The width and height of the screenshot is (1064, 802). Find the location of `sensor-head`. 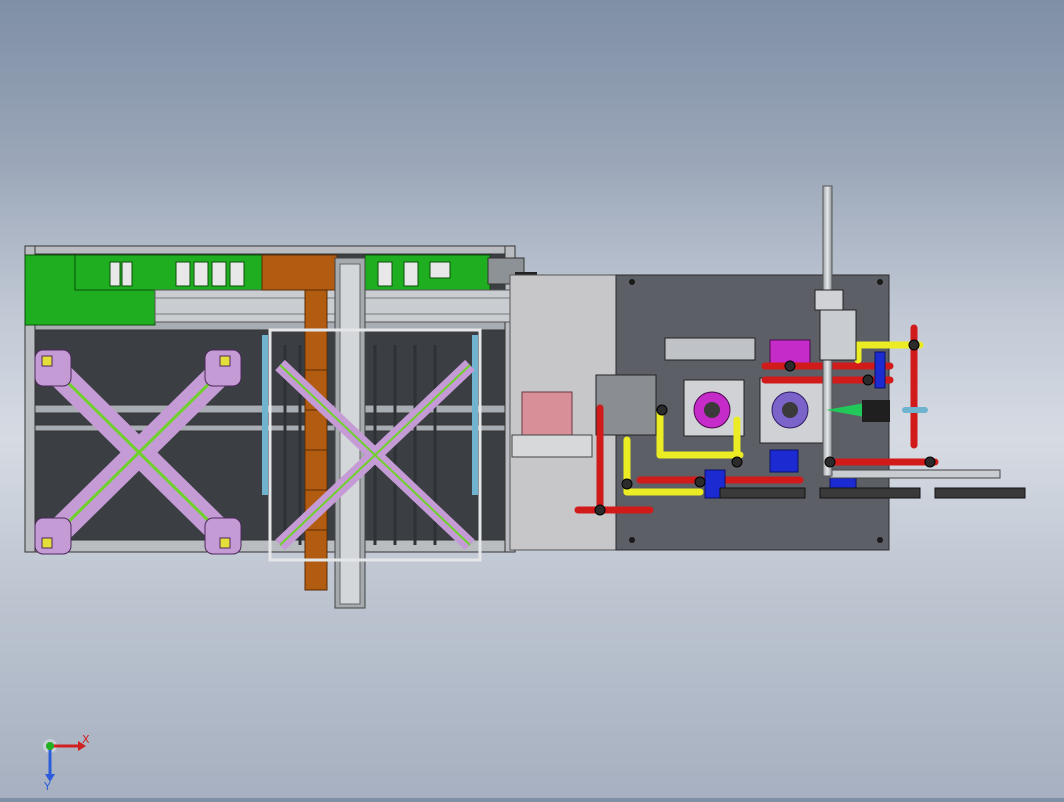

sensor-head is located at coordinates (876, 411).